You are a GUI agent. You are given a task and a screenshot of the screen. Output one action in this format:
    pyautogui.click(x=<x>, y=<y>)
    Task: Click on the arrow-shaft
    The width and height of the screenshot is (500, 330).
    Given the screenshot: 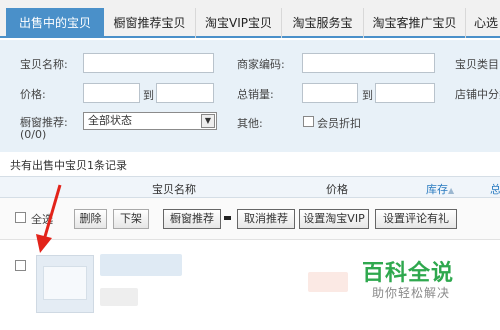 What is the action you would take?
    pyautogui.click(x=52, y=212)
    